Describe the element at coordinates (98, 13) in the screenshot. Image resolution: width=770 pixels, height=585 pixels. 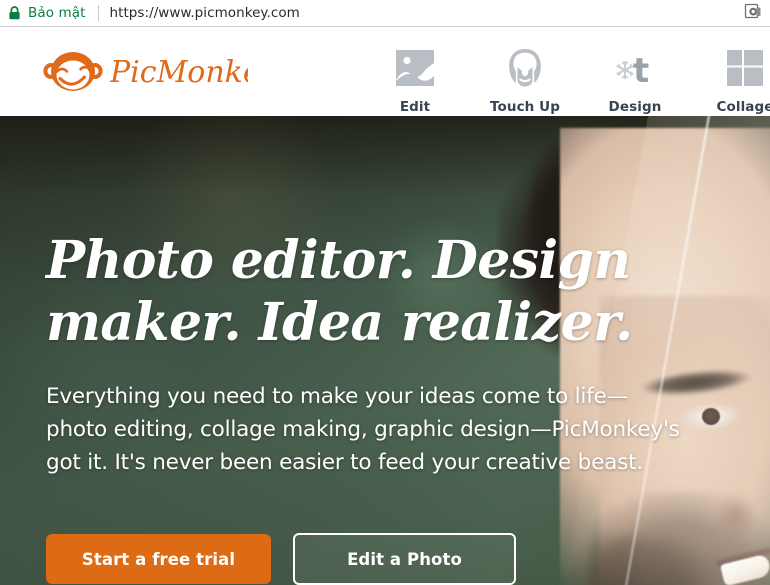
I see `url-divider` at that location.